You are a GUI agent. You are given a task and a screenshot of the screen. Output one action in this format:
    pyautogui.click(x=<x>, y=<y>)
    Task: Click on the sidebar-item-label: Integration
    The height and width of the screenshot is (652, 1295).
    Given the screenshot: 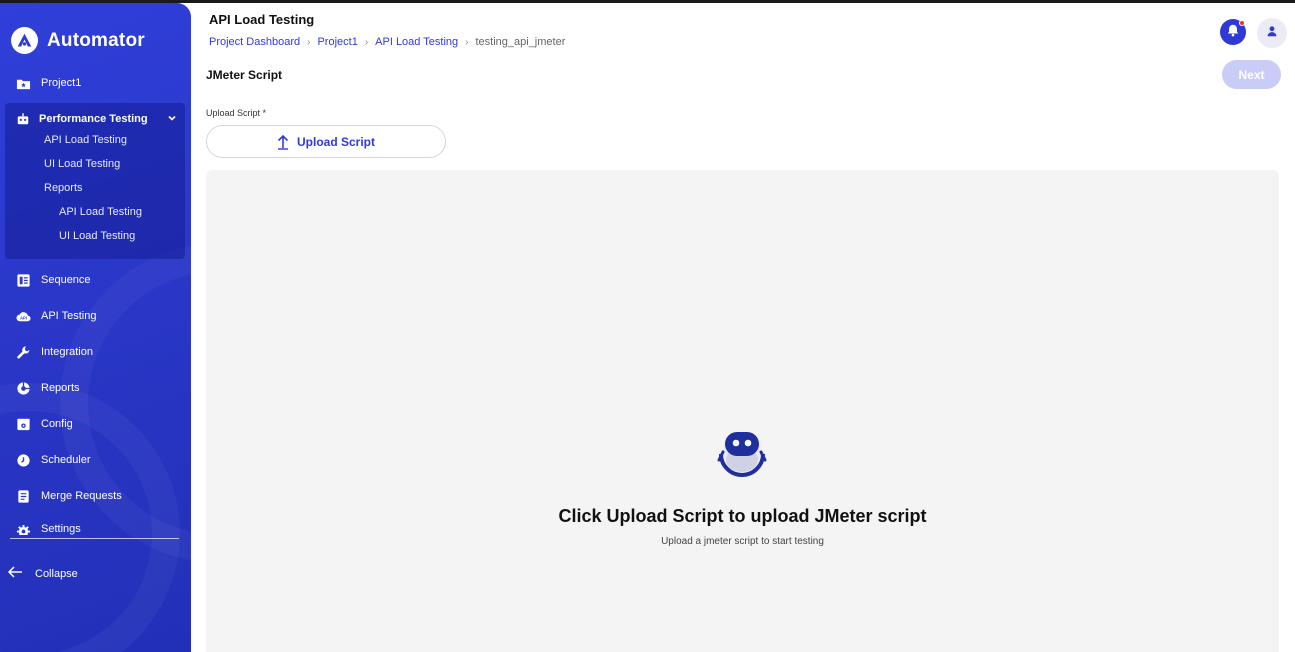 What is the action you would take?
    pyautogui.click(x=67, y=352)
    